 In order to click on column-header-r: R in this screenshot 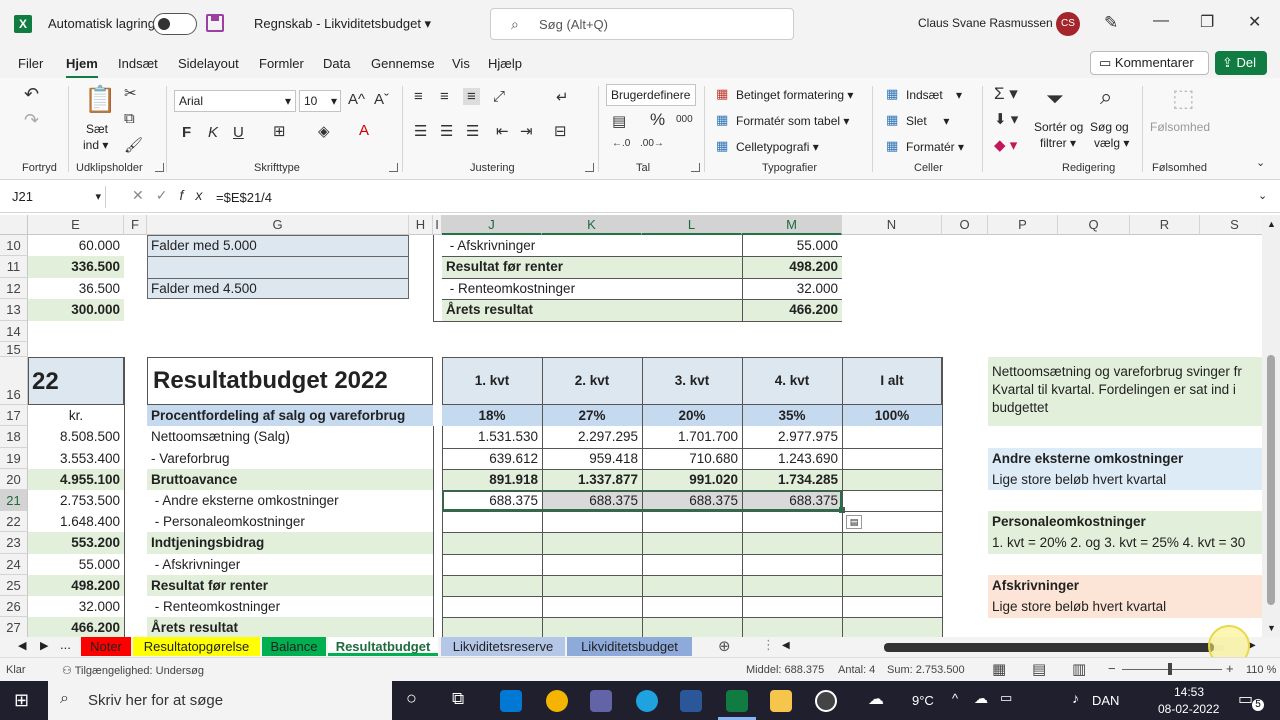, I will do `click(1165, 225)`.